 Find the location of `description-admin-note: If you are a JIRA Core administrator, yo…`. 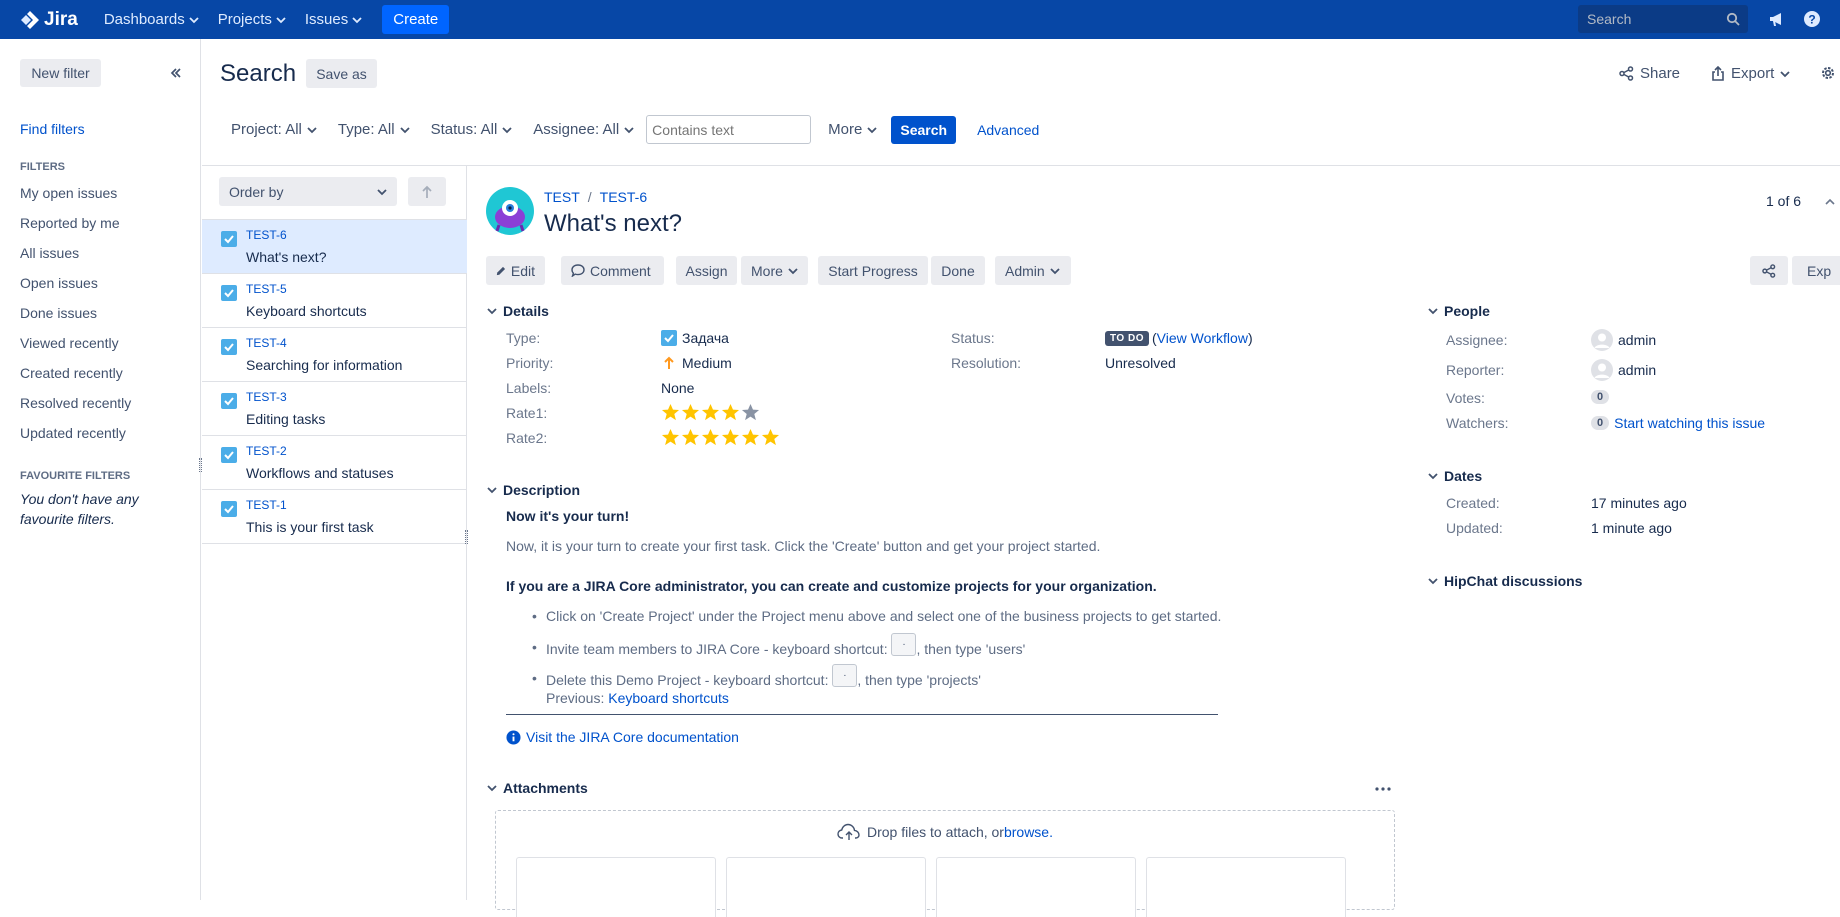

description-admin-note: If you are a JIRA Core administrator, yo… is located at coordinates (831, 586).